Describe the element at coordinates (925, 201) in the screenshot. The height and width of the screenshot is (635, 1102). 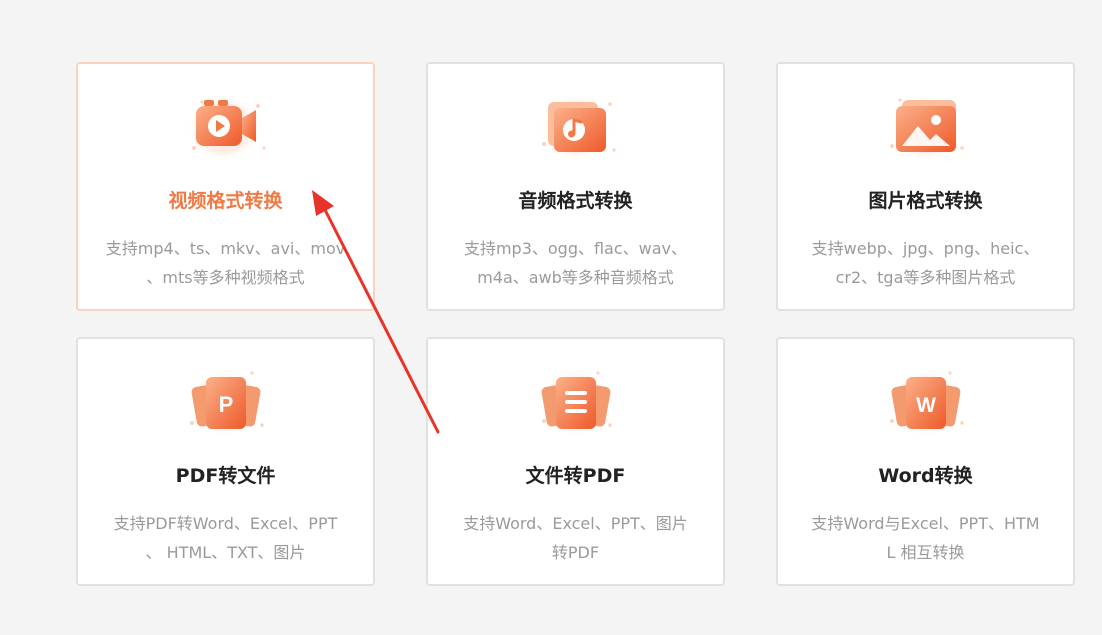
I see `card-title: 图片格式转换` at that location.